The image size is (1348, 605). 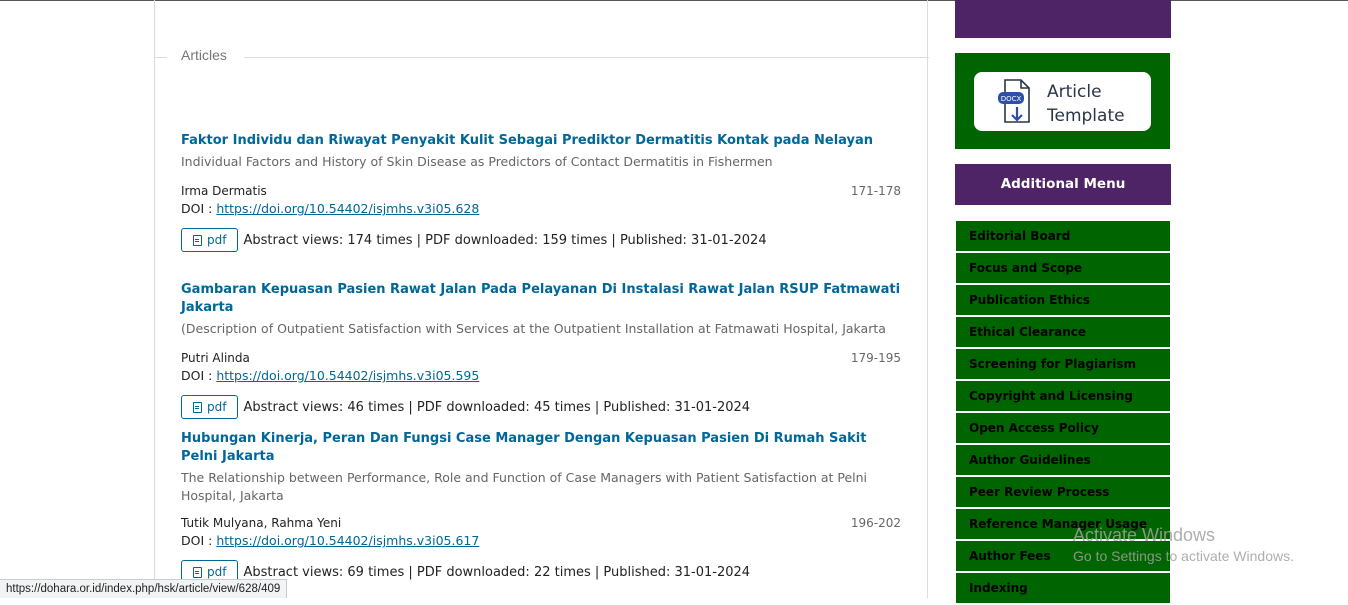 I want to click on menu-item-editorial-board: Editorial Board, so click(x=1063, y=236).